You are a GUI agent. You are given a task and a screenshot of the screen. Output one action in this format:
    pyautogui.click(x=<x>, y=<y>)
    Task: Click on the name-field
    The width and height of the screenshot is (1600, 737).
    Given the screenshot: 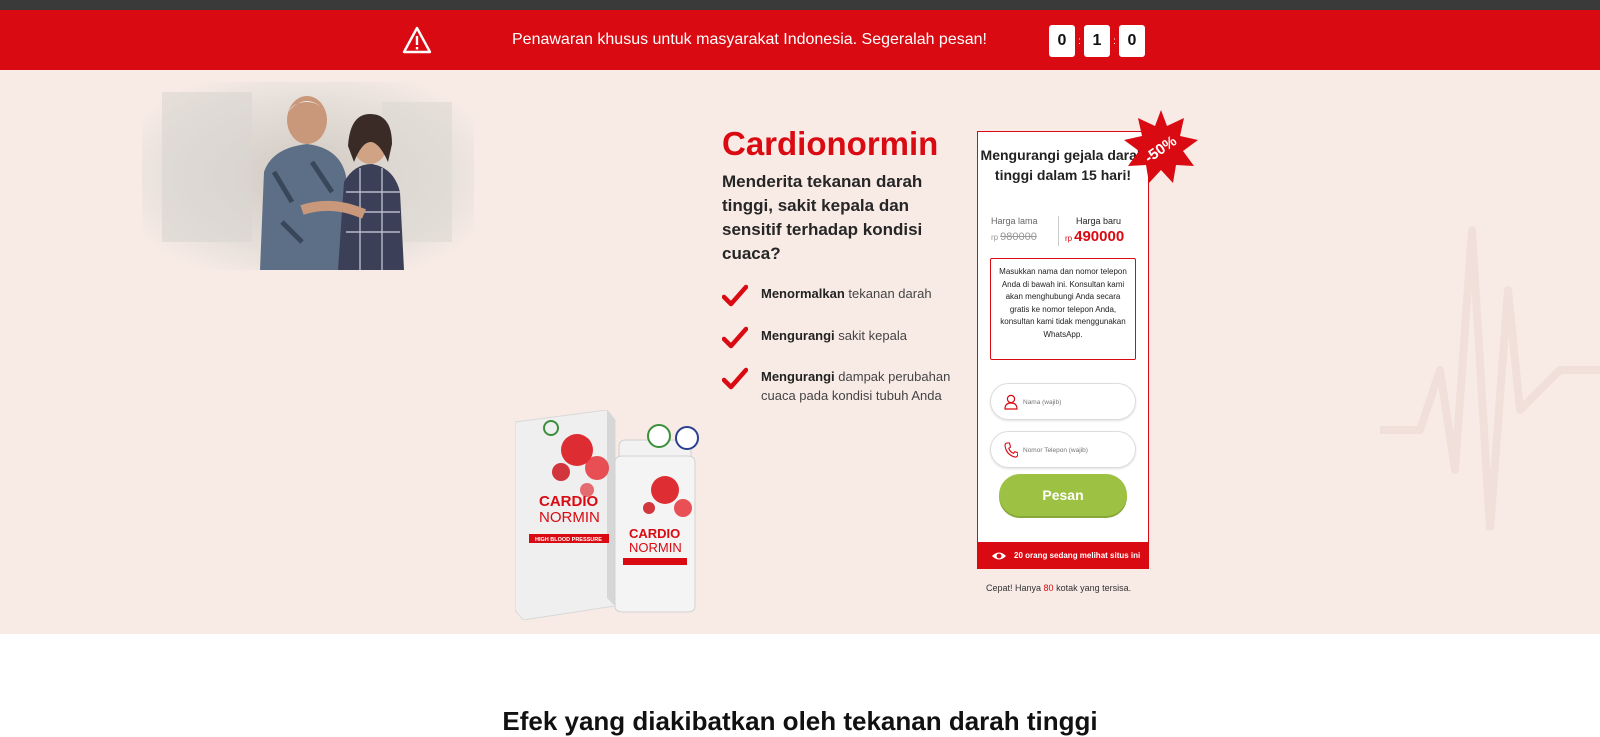 What is the action you would take?
    pyautogui.click(x=1063, y=401)
    